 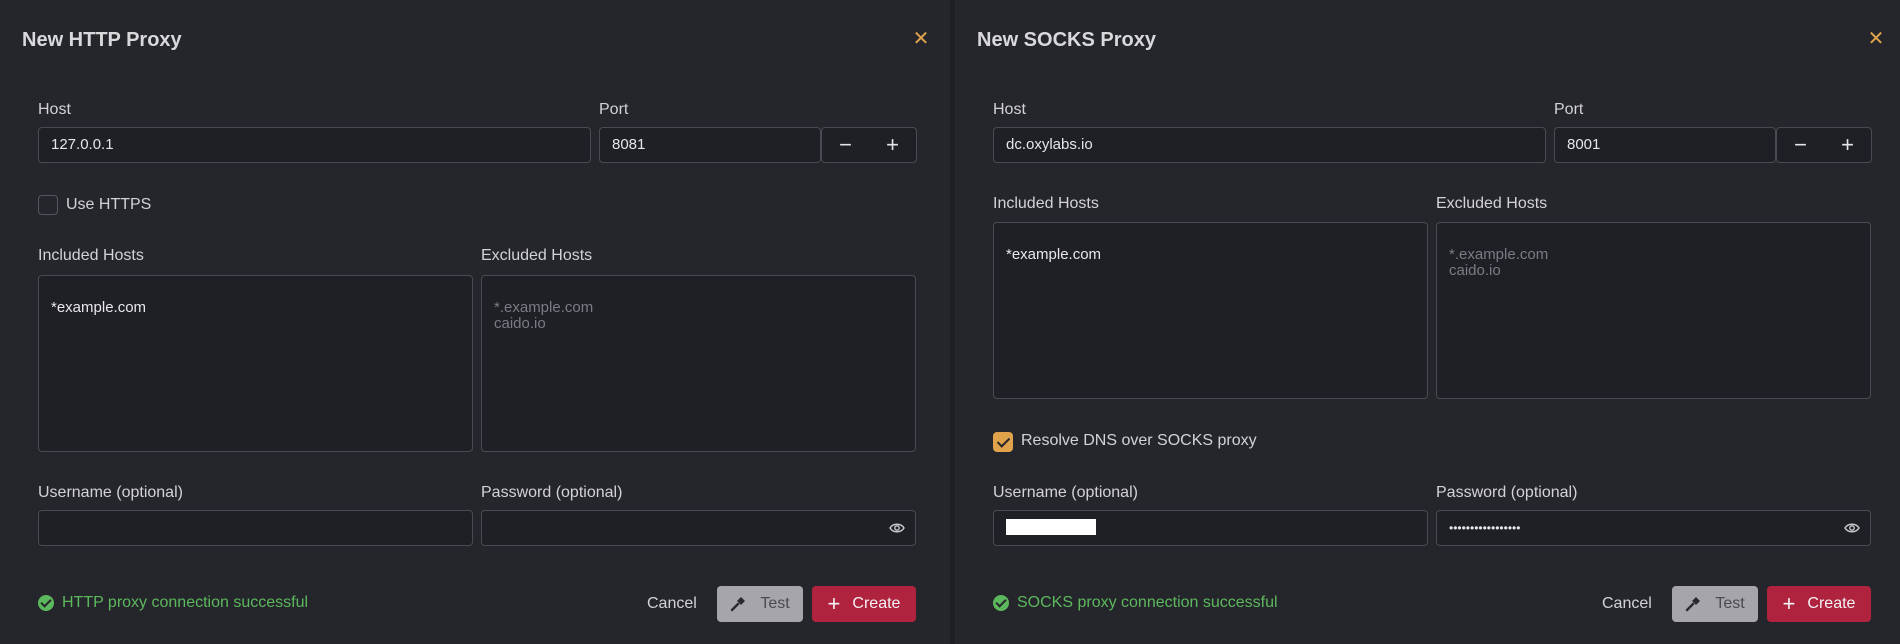 I want to click on dialog-title: New HTTP Proxy, so click(x=102, y=40).